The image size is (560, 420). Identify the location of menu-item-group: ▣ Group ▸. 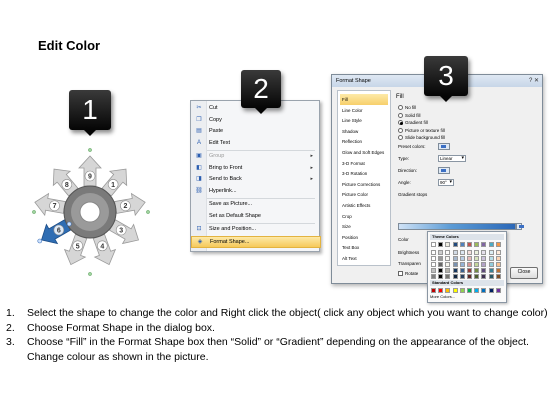
(255, 156).